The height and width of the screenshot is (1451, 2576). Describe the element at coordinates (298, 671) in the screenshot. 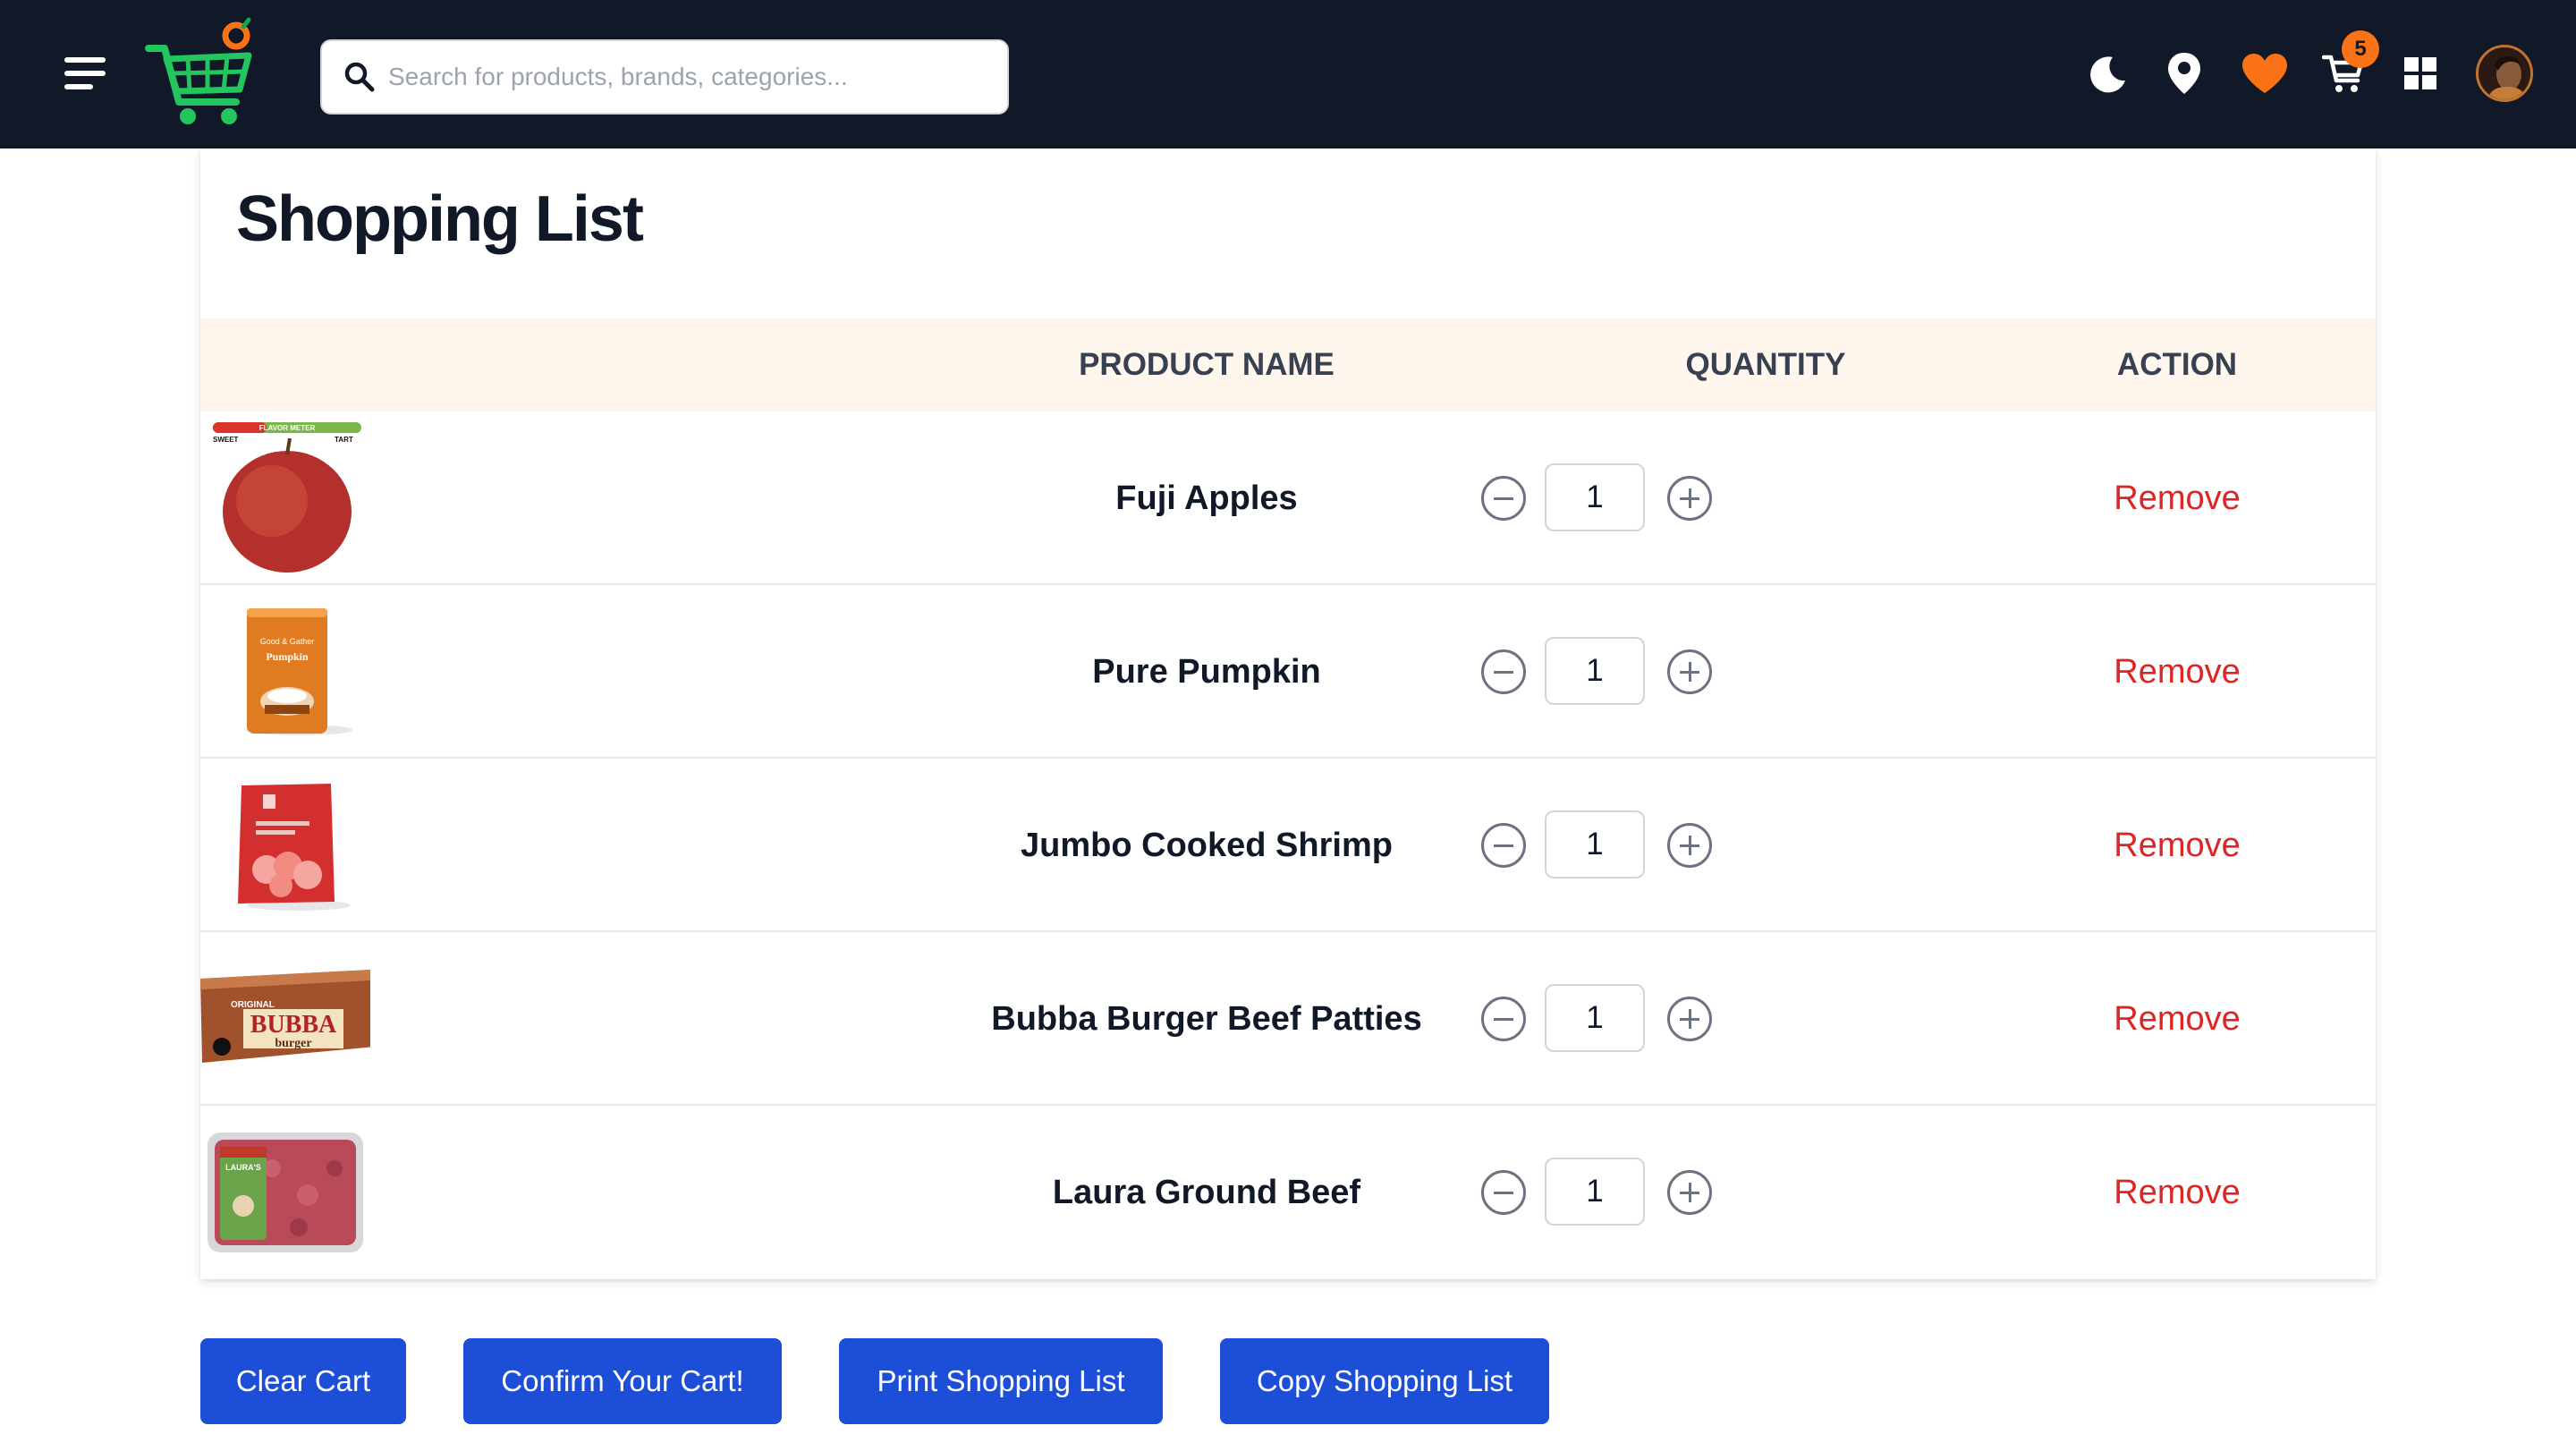

I see `product-image-pure-pumpkin: Good & Gather Pumpkin` at that location.